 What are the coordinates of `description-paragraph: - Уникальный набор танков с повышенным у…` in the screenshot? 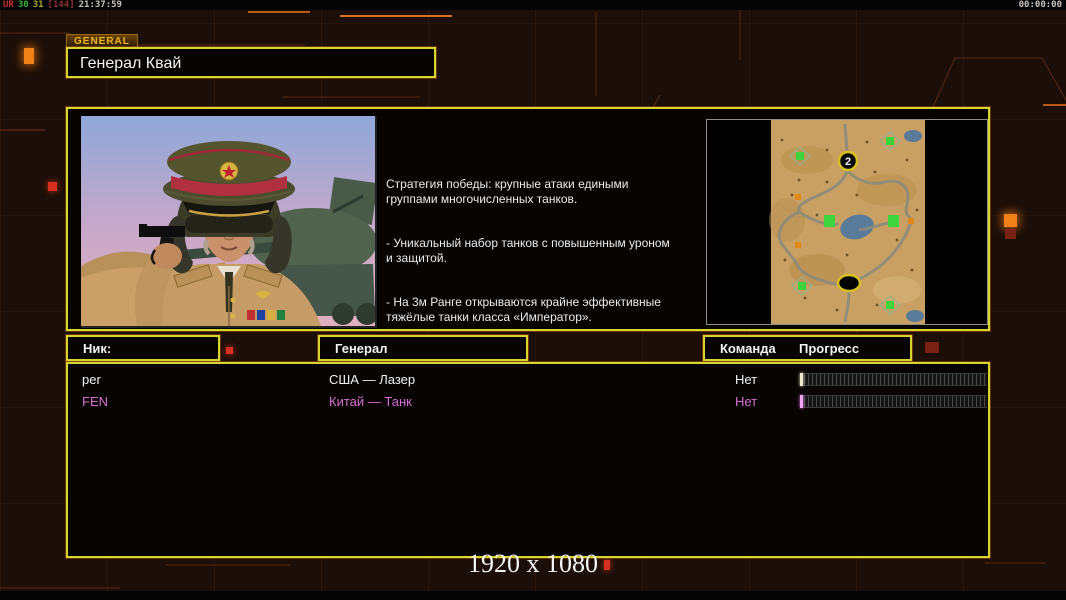 It's located at (528, 250).